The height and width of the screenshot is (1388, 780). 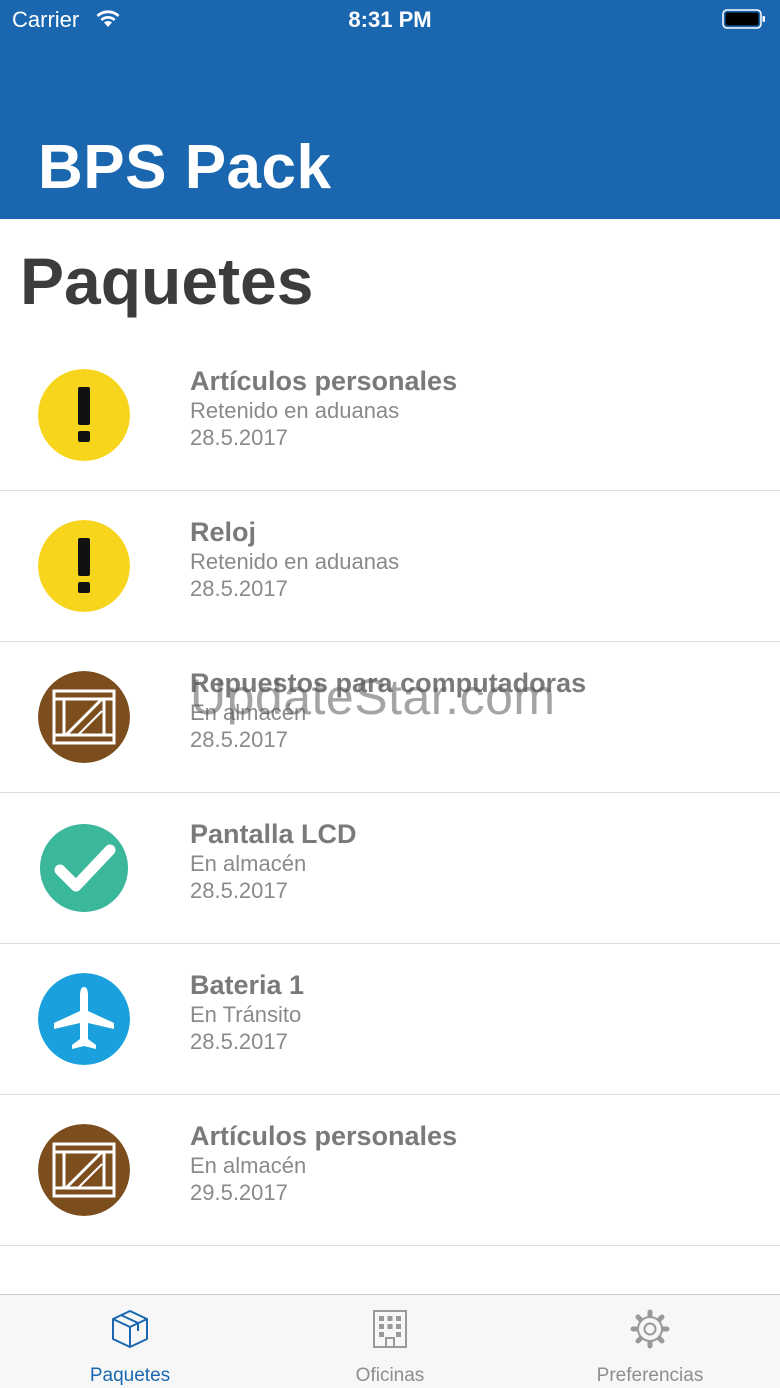 What do you see at coordinates (130, 1375) in the screenshot?
I see `tab-label: Paquetes` at bounding box center [130, 1375].